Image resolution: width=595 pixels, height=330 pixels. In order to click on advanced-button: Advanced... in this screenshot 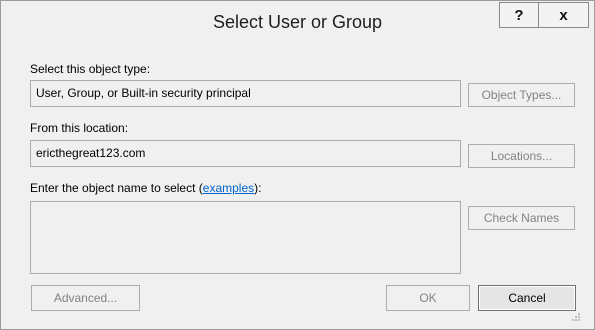, I will do `click(85, 298)`.